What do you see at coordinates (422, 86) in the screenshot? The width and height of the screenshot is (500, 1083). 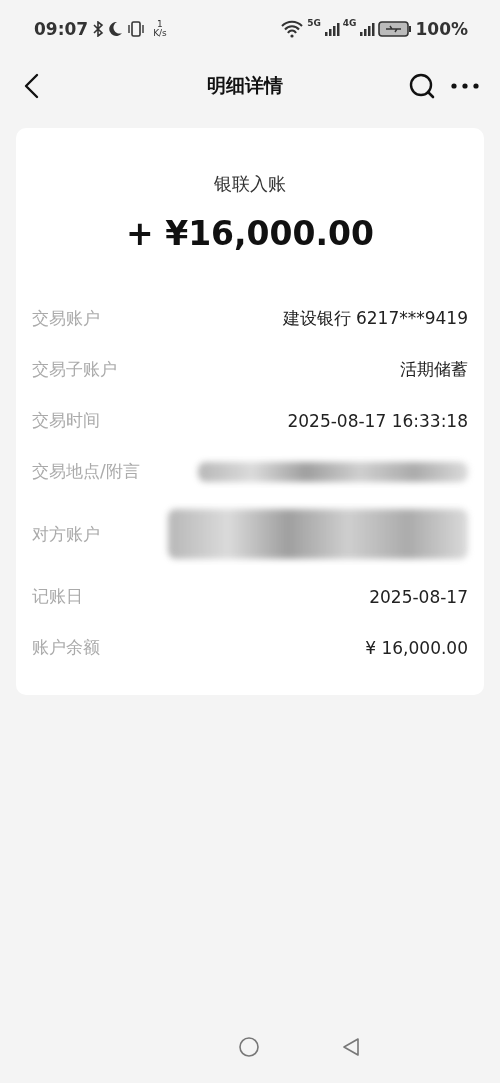 I see `search-icon` at bounding box center [422, 86].